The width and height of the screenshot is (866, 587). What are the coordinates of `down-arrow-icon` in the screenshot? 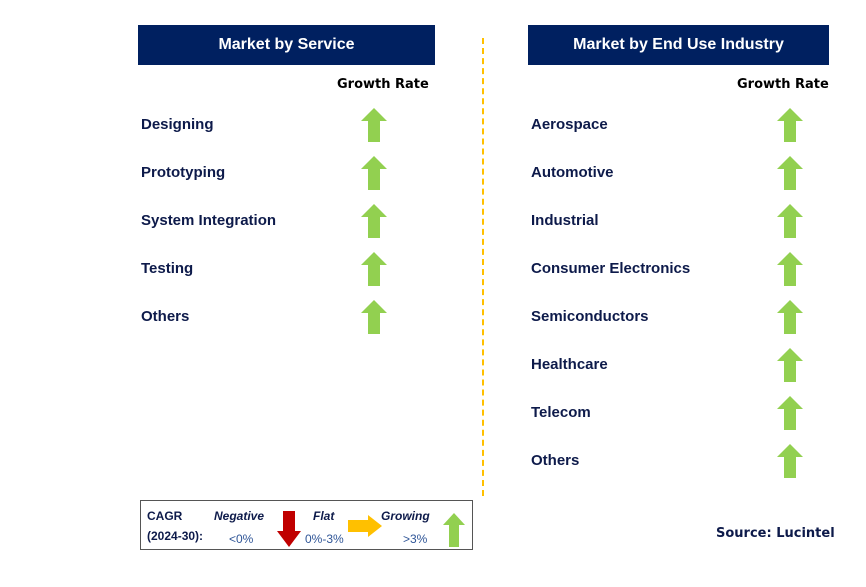 It's located at (289, 529).